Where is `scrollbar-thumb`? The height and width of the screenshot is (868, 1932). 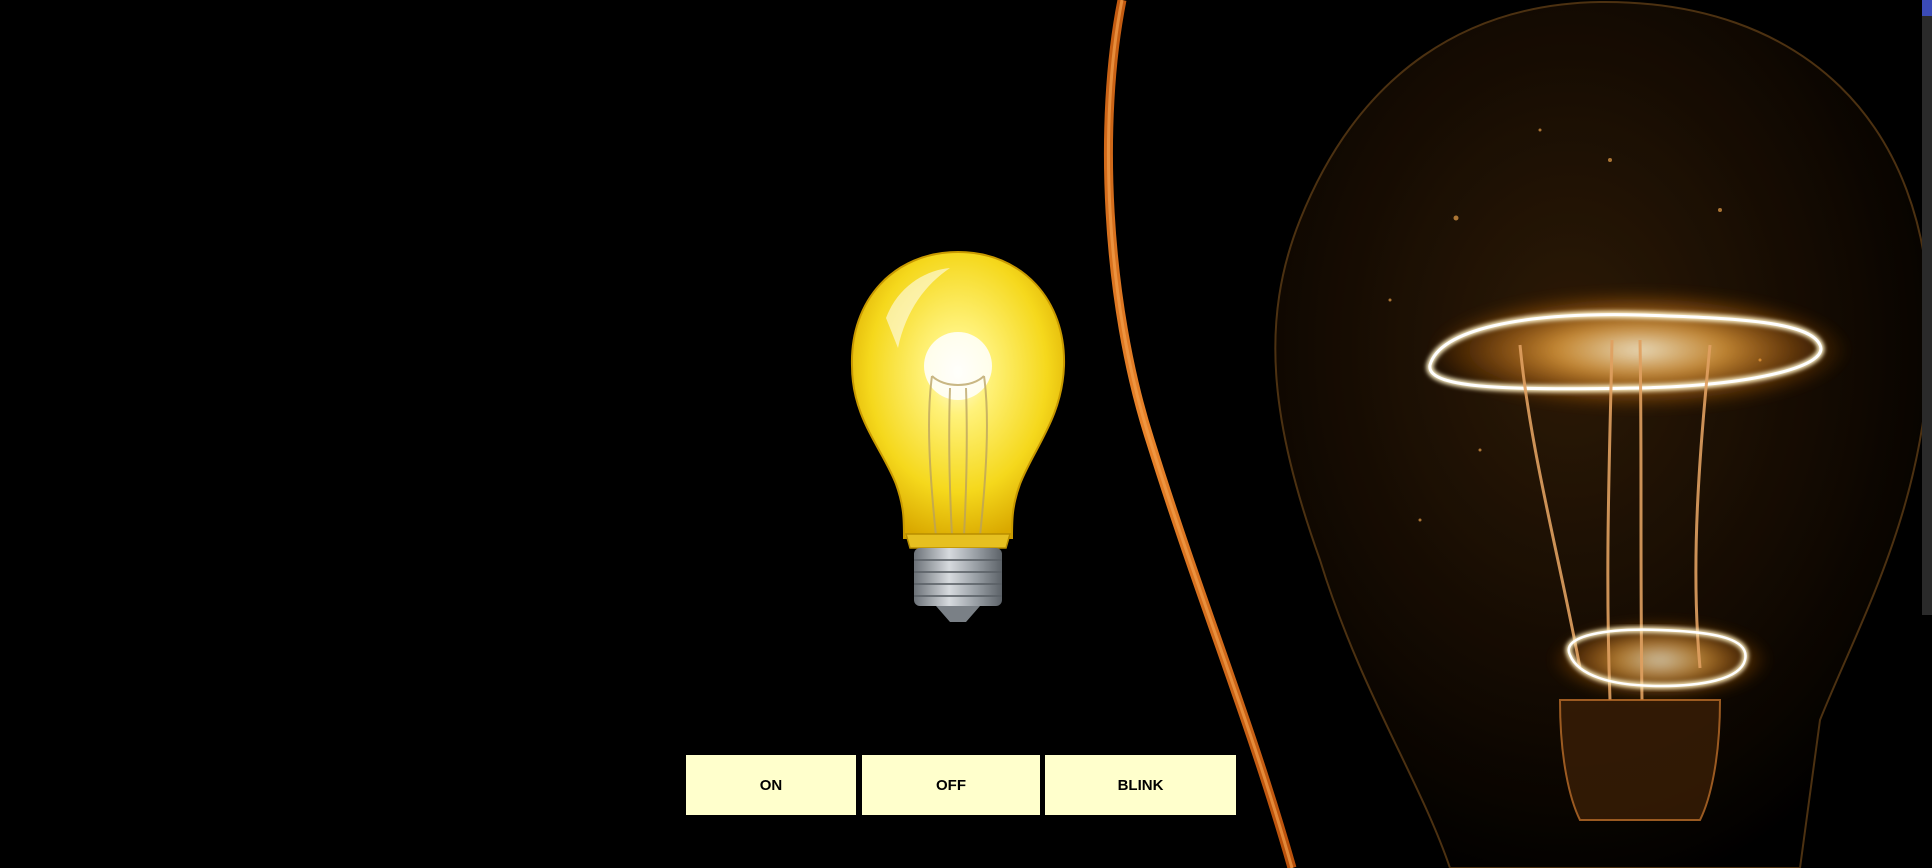
scrollbar-thumb is located at coordinates (1927, 307).